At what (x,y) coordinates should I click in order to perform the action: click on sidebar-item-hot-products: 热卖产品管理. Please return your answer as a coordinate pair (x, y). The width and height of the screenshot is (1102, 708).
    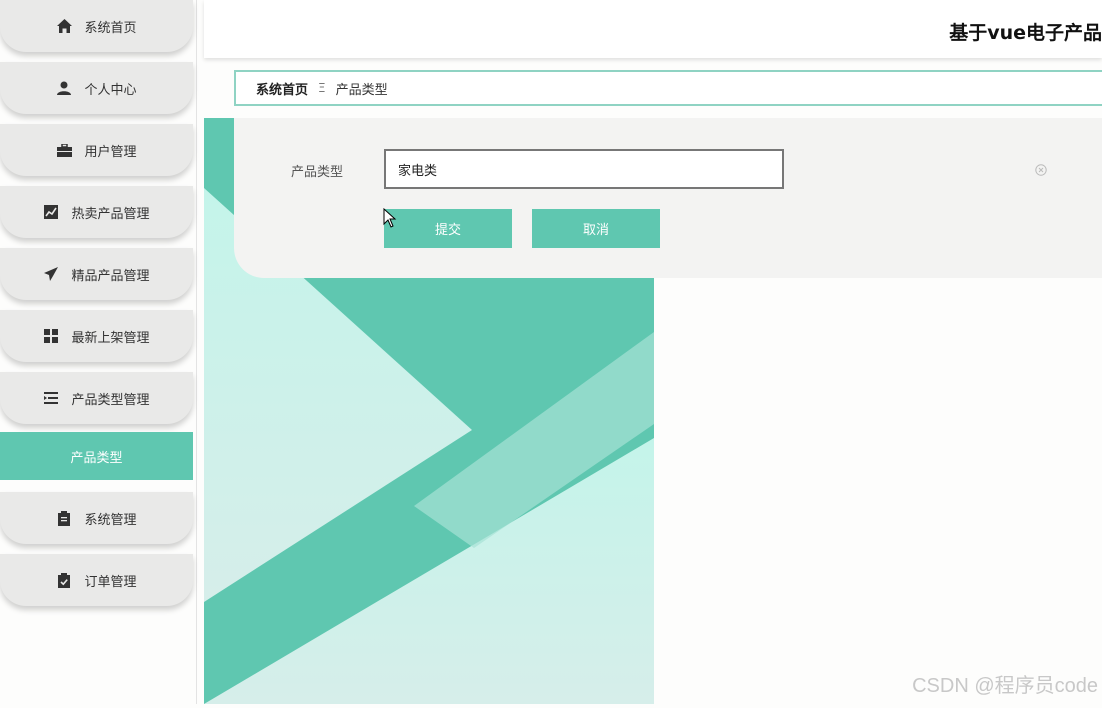
    Looking at the image, I should click on (96, 212).